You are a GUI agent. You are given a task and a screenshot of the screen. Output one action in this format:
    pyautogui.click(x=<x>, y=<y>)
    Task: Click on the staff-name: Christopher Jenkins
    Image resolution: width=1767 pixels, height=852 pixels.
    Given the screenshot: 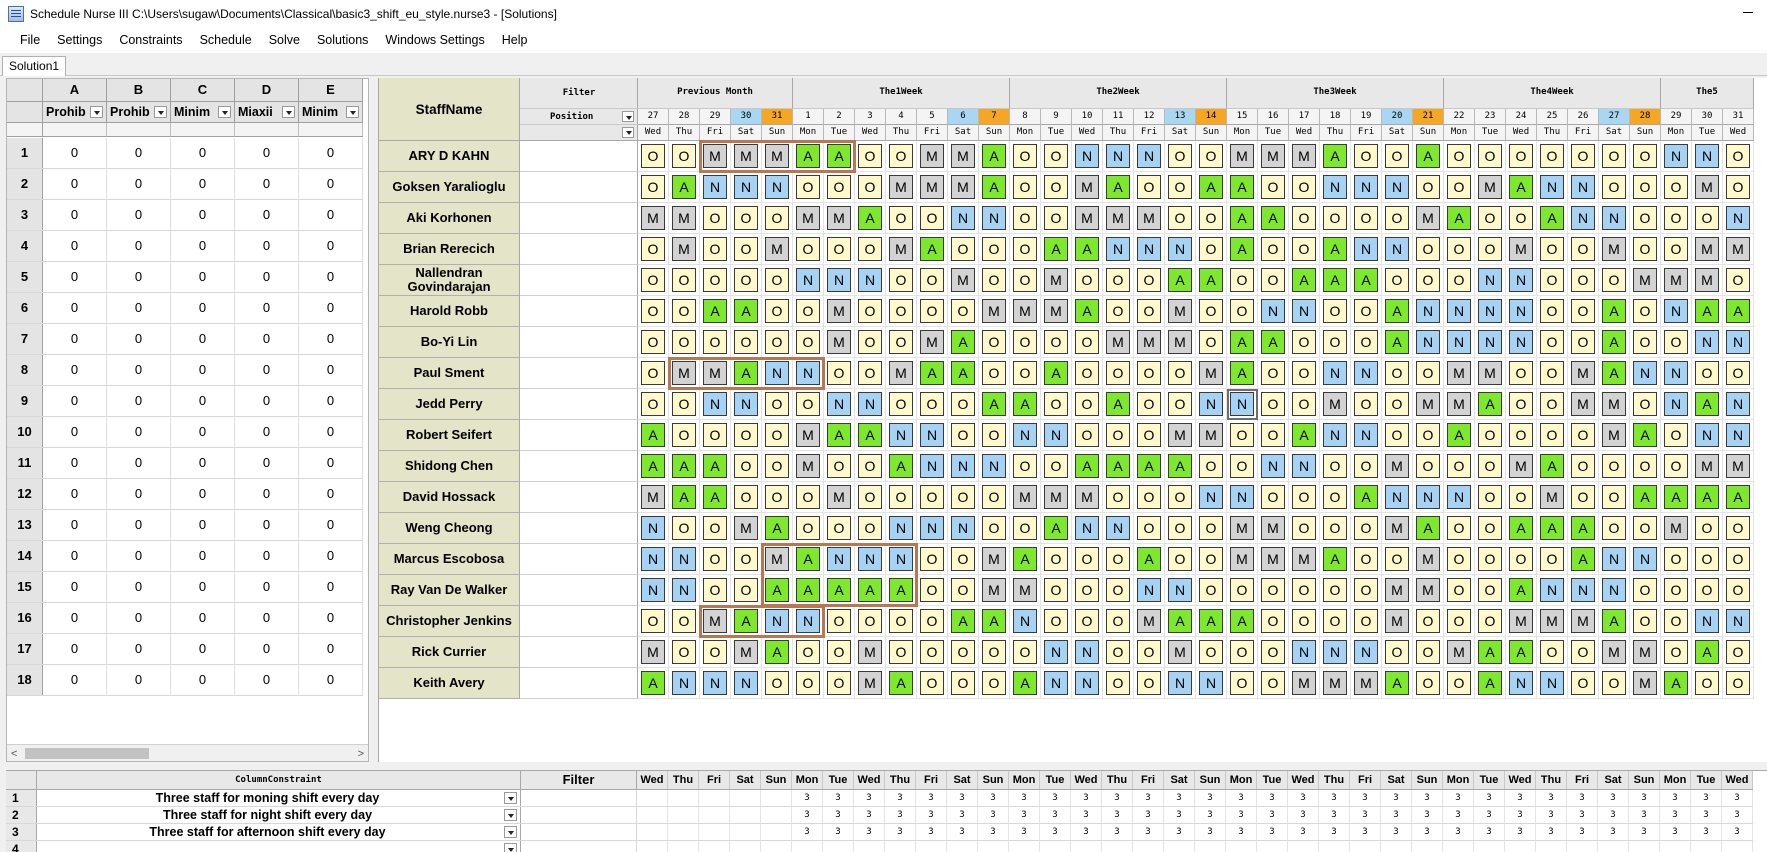 What is the action you would take?
    pyautogui.click(x=449, y=621)
    